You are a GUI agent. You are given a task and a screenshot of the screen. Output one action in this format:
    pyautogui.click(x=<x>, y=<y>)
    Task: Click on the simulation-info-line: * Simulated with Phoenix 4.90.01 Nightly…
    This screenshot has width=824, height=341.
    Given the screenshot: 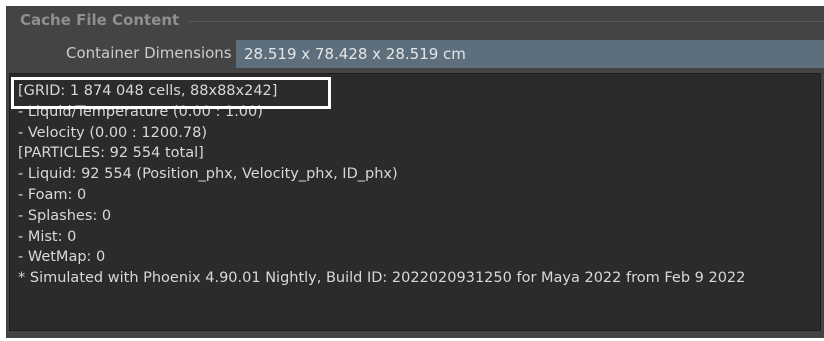 What is the action you would take?
    pyautogui.click(x=382, y=278)
    